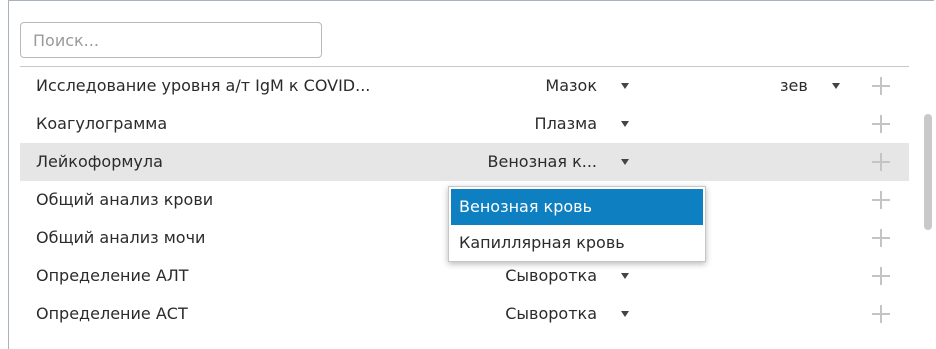 This screenshot has height=349, width=936. I want to click on material-dropdown-popup: Венозная кровь Капиллярная кровь, so click(577, 224).